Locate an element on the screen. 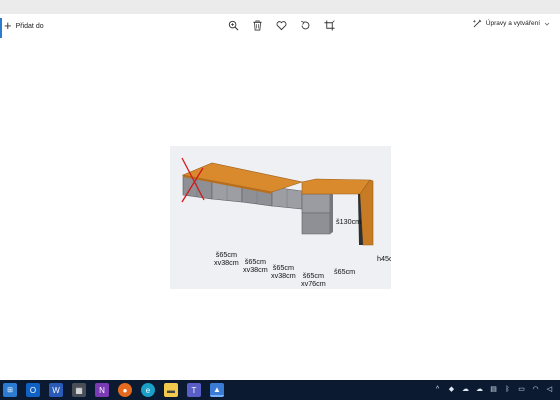 The image size is (560, 400). crop-icon is located at coordinates (329, 25).